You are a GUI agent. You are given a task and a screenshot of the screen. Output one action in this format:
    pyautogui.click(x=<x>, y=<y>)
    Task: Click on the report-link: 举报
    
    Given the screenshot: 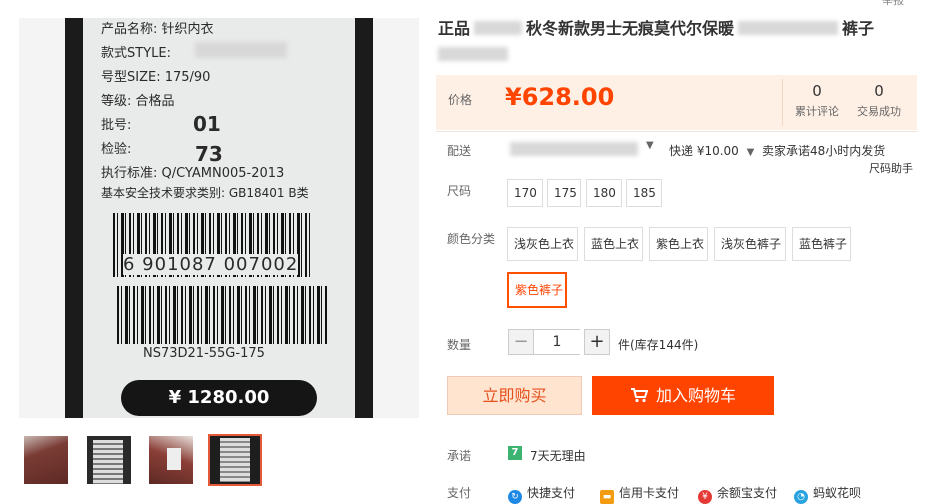 What is the action you would take?
    pyautogui.click(x=893, y=4)
    